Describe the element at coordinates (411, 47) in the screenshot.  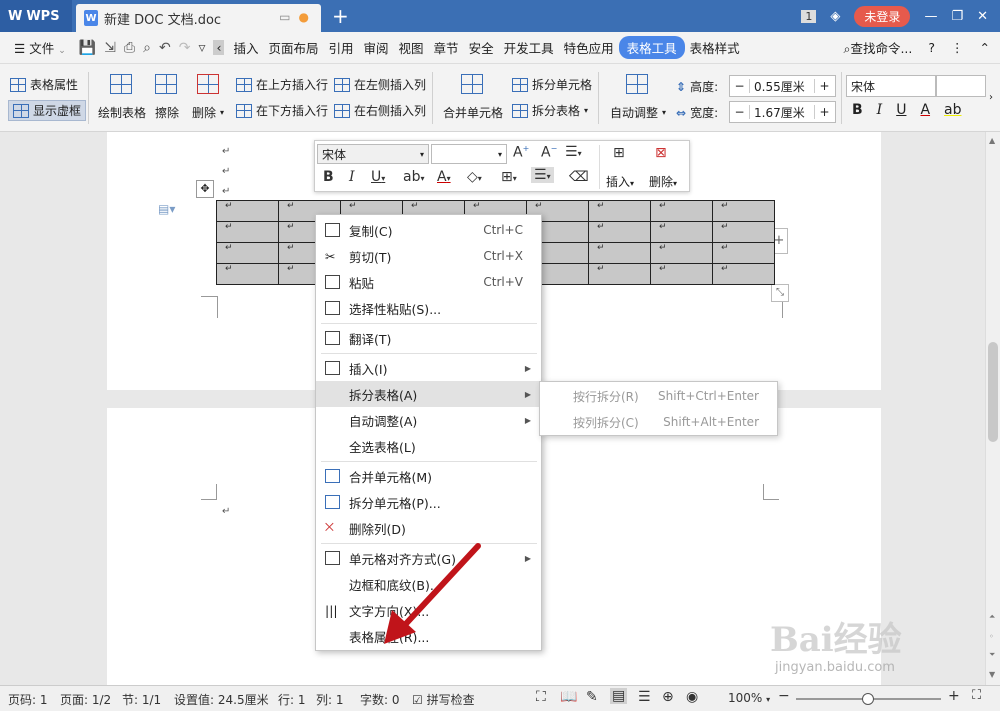
I see `menu-view: 视图` at that location.